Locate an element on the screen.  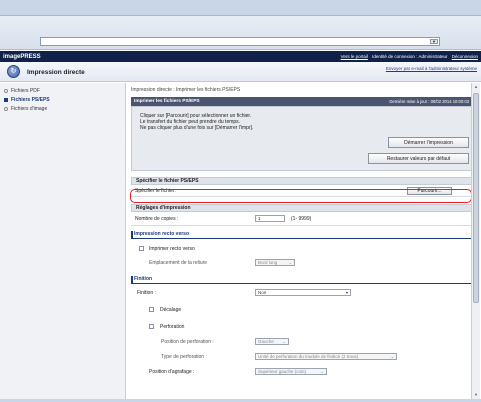
binding-select: Bord long ⌄ is located at coordinates (275, 262).